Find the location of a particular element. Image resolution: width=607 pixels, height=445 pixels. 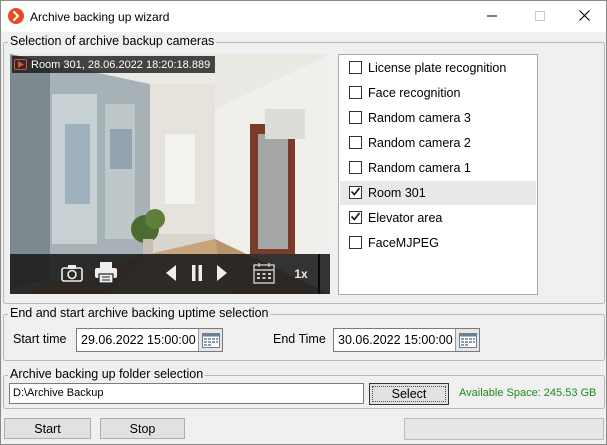

next-frame-button is located at coordinates (222, 274).